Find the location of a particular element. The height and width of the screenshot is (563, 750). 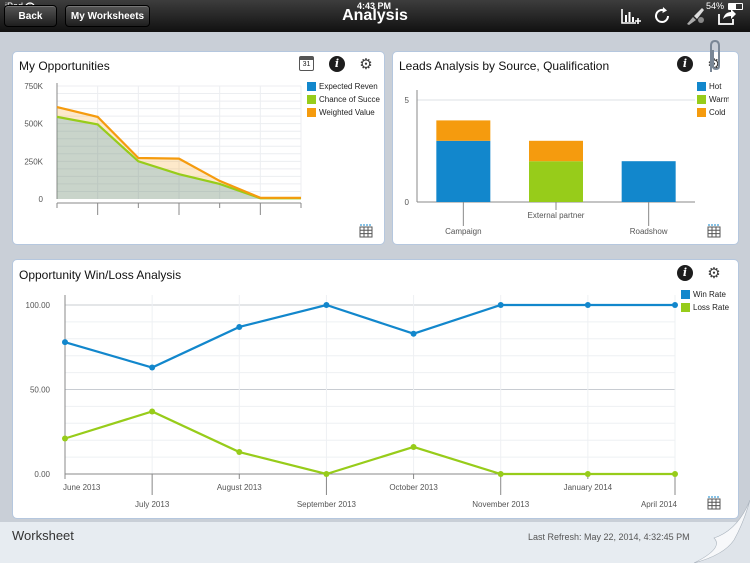

x-tick-label: Campaign is located at coordinates (463, 231).